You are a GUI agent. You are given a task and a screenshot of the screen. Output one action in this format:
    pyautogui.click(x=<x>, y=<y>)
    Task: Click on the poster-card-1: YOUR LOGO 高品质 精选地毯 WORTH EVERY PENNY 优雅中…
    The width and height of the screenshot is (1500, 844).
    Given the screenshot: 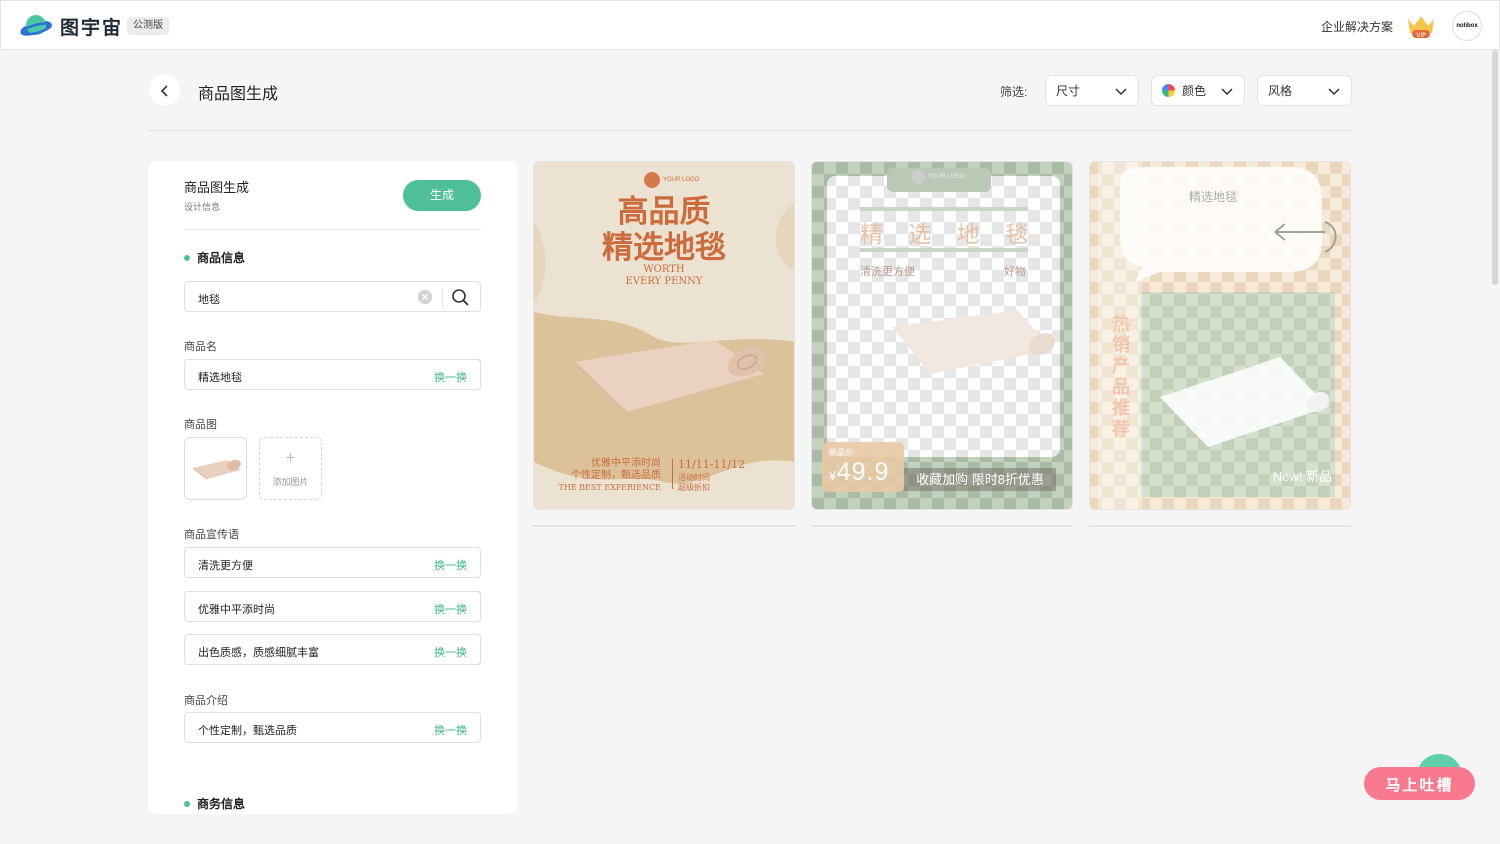 What is the action you would take?
    pyautogui.click(x=664, y=335)
    